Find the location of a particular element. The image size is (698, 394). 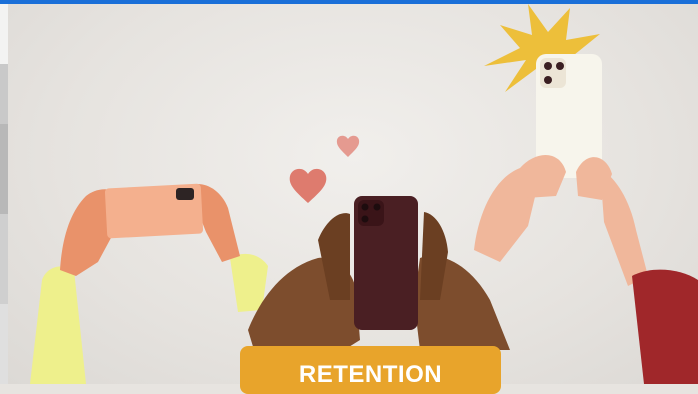

center-hands-phone is located at coordinates (379, 273).